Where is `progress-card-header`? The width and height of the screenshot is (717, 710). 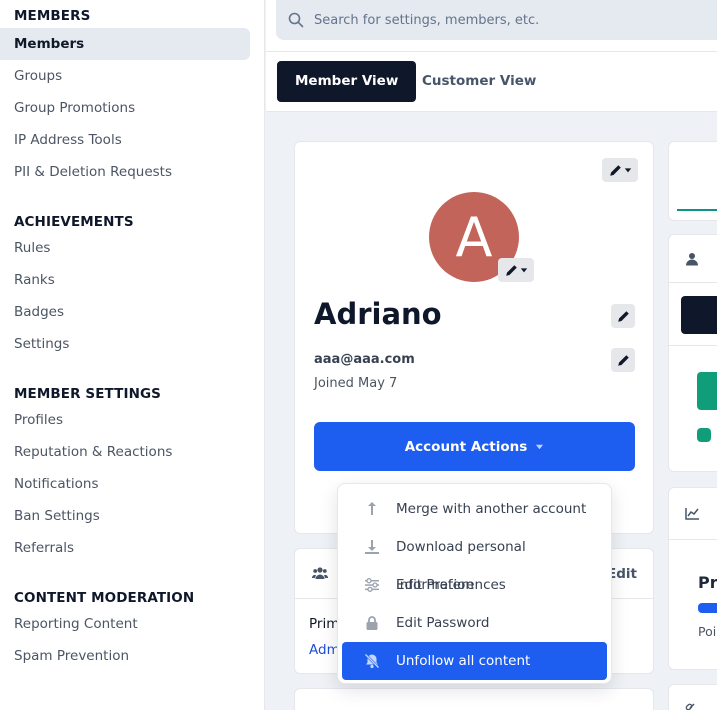
progress-card-header is located at coordinates (693, 514).